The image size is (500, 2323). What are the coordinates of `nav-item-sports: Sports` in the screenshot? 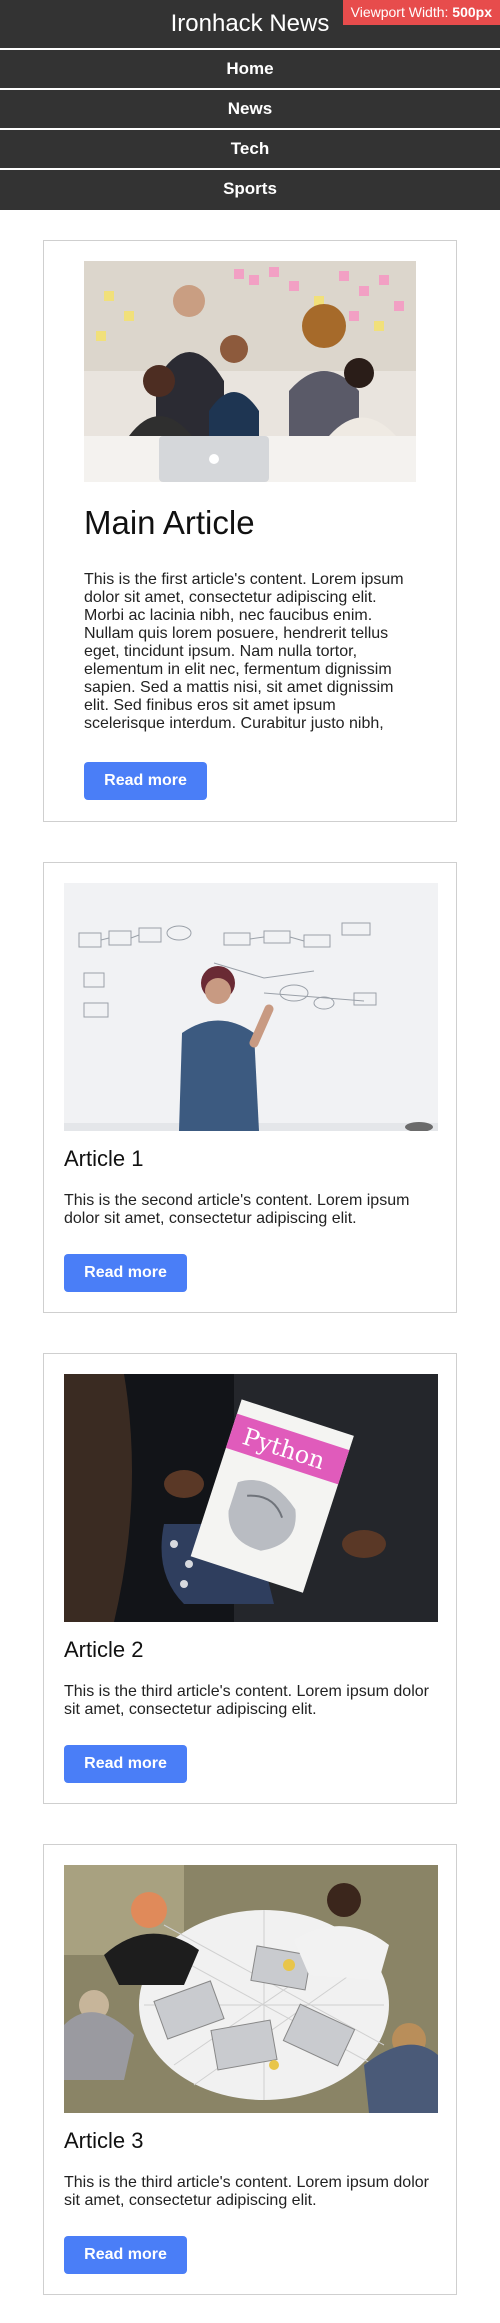 It's located at (250, 187).